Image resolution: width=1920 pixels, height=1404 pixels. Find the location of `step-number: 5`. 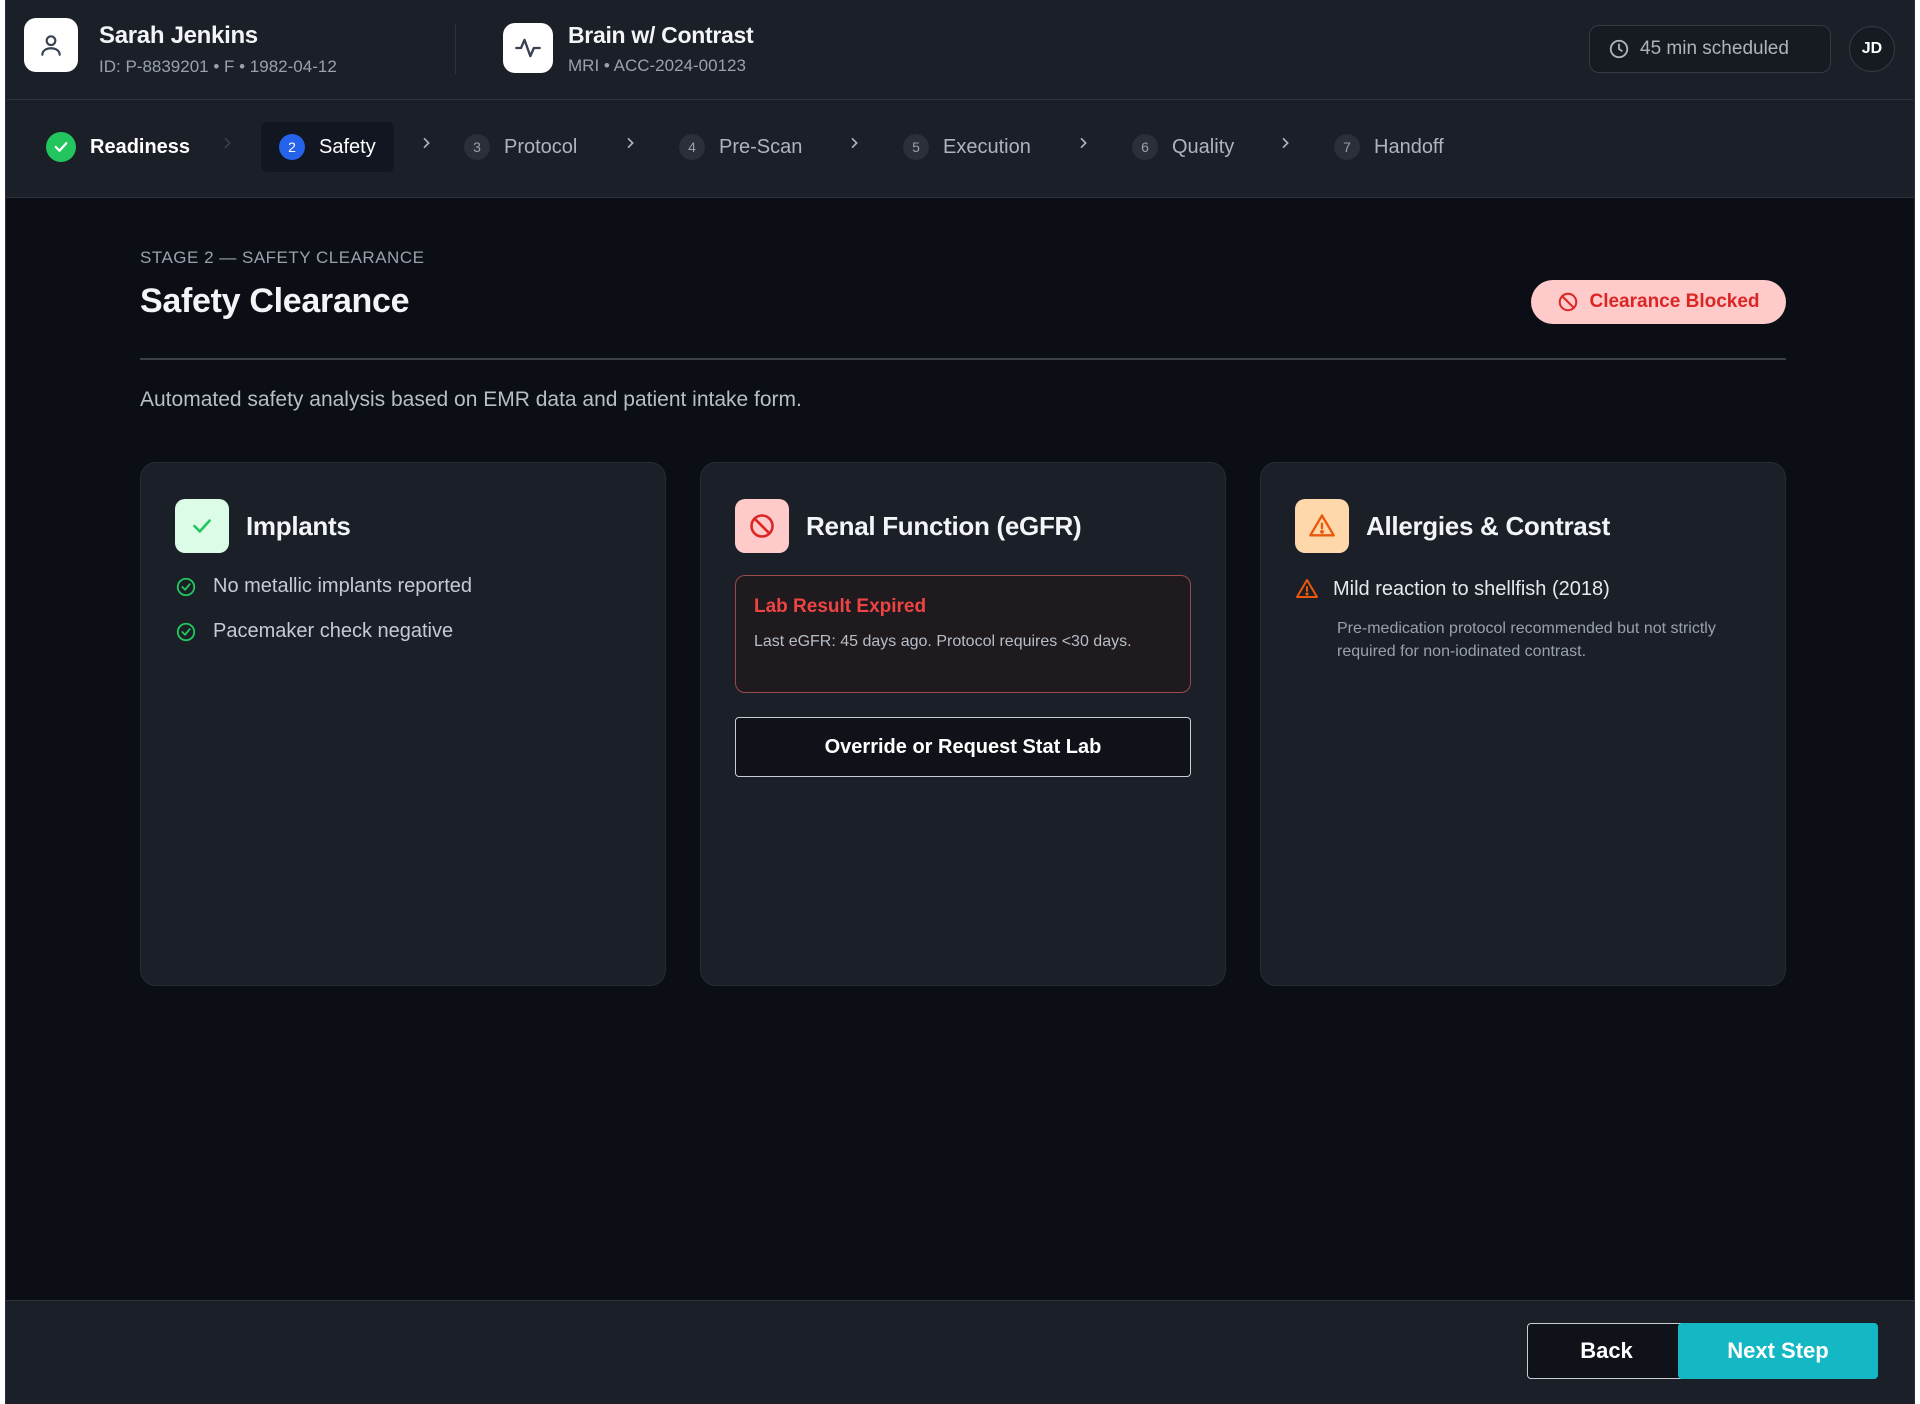

step-number: 5 is located at coordinates (916, 147).